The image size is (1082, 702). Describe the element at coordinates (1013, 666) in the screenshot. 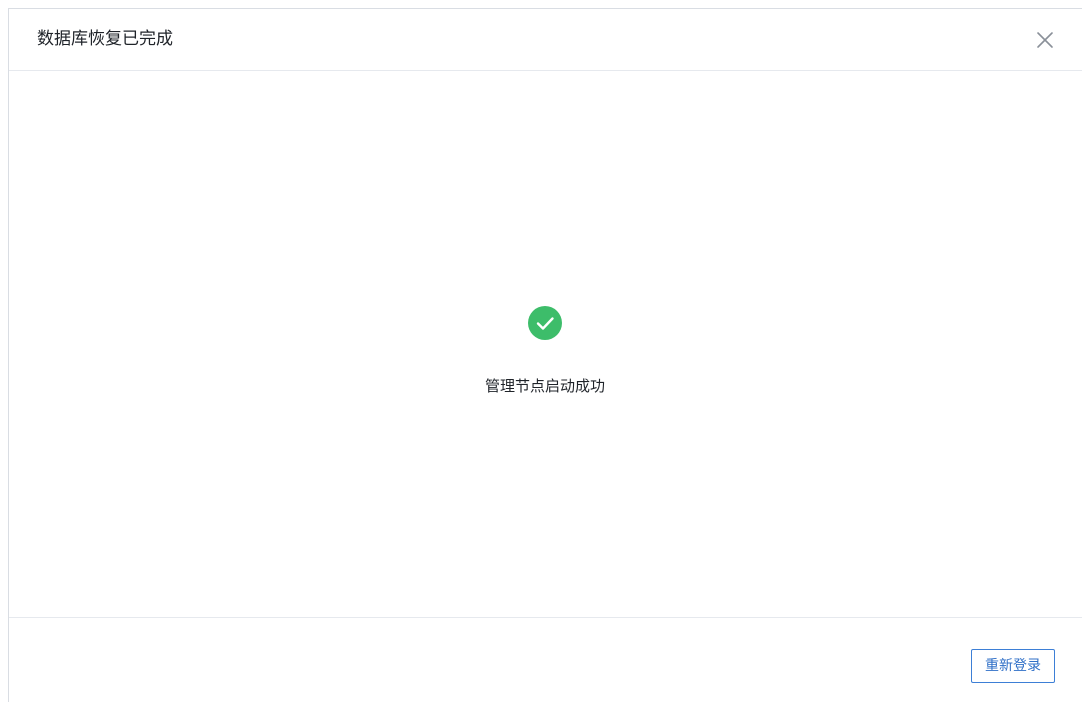

I see `relogin-button: 重新登录` at that location.